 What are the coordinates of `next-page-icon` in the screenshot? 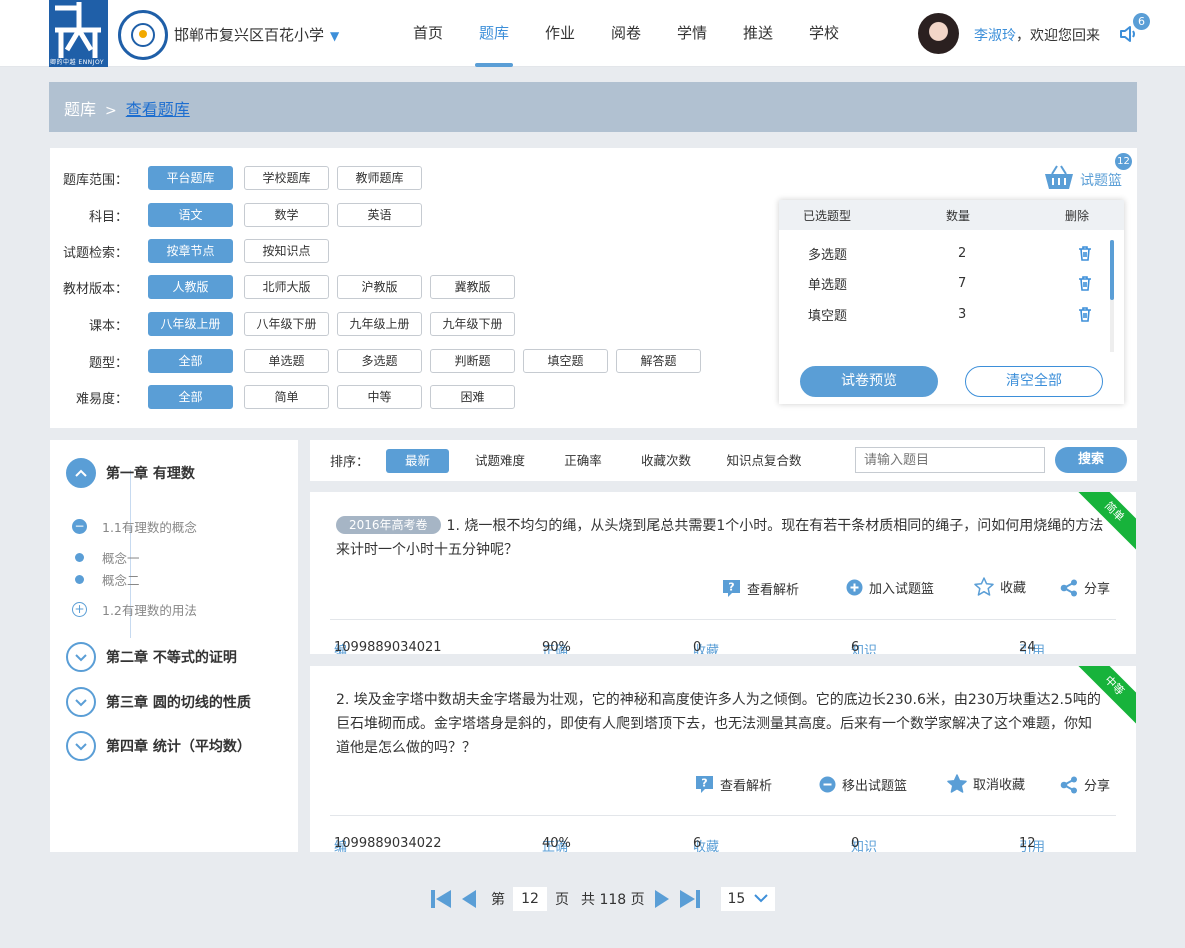 It's located at (662, 899).